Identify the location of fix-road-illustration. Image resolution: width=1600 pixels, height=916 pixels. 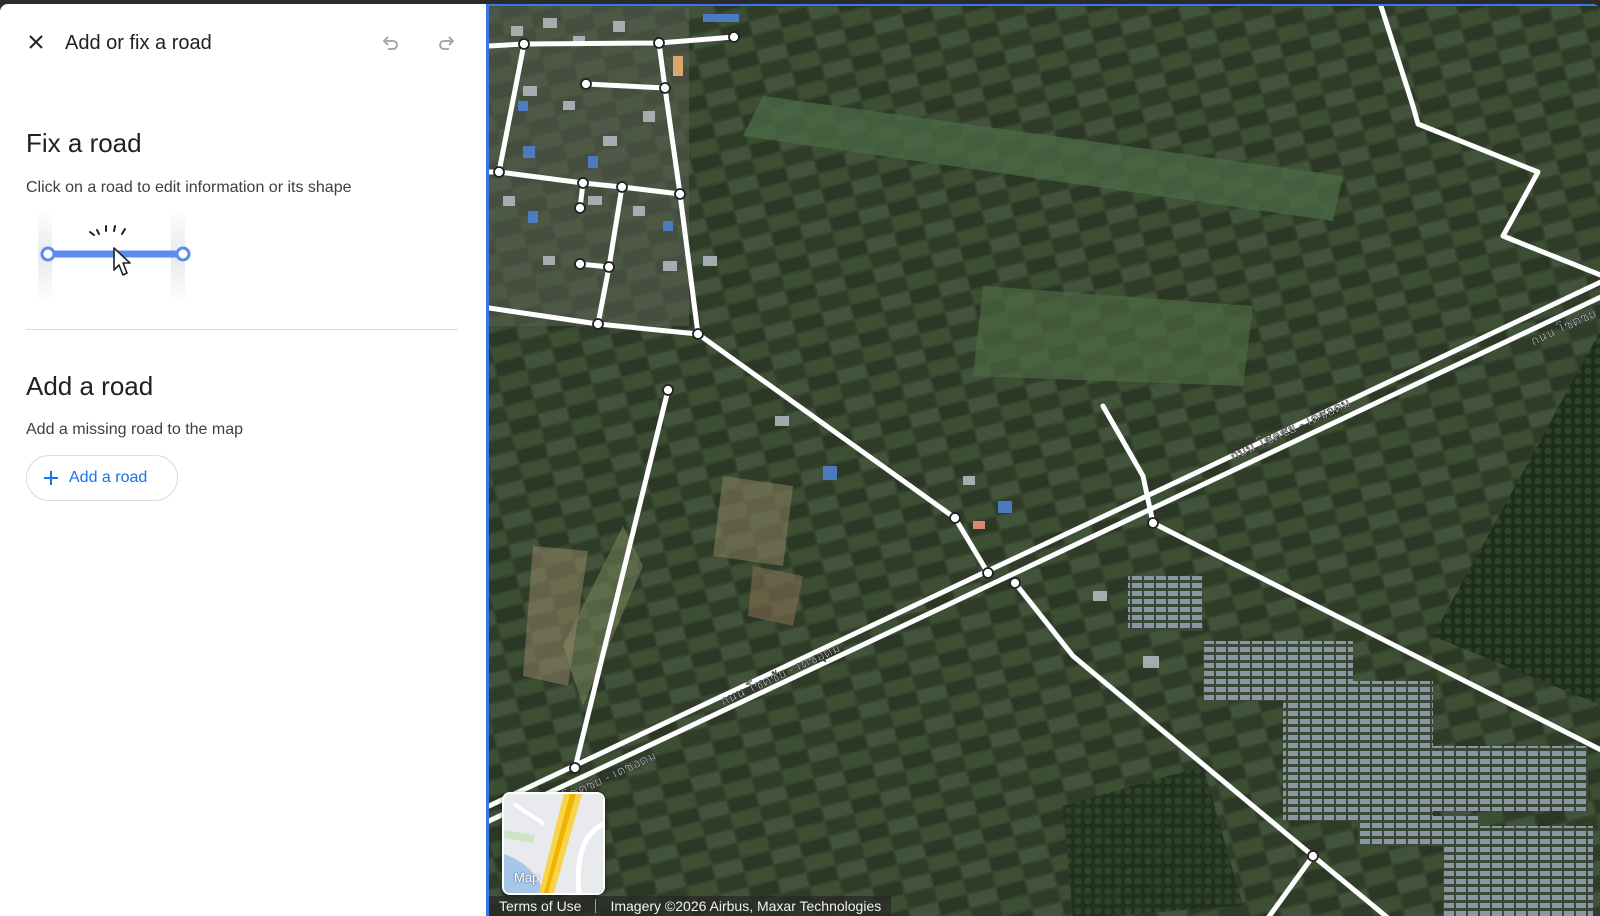
(114, 256).